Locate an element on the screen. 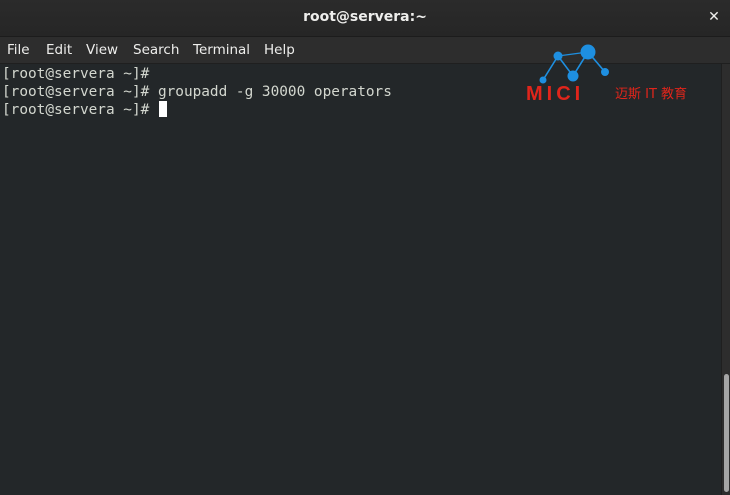  terminal-prompt: [root@servera ~]# is located at coordinates (80, 110).